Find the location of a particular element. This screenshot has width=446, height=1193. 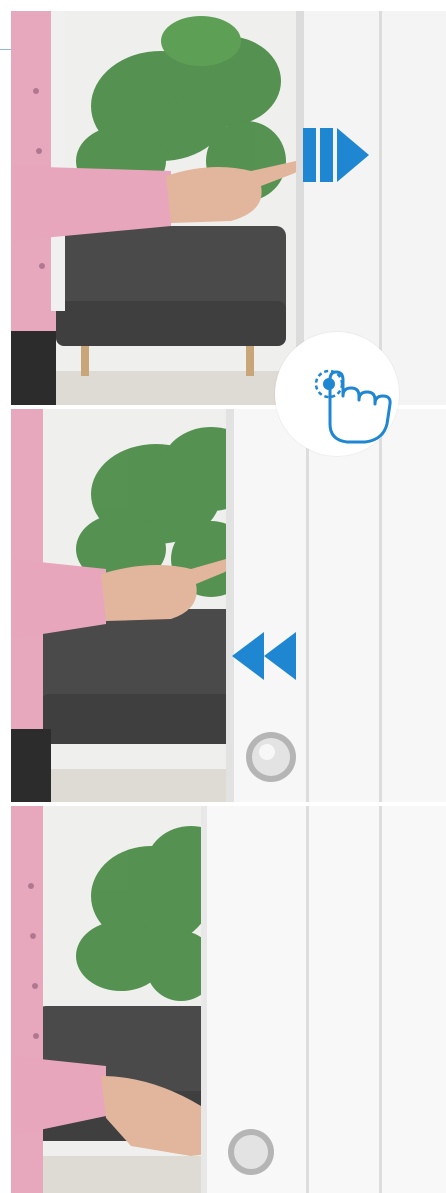

play-pause-right-arrow-icon is located at coordinates (336, 155).